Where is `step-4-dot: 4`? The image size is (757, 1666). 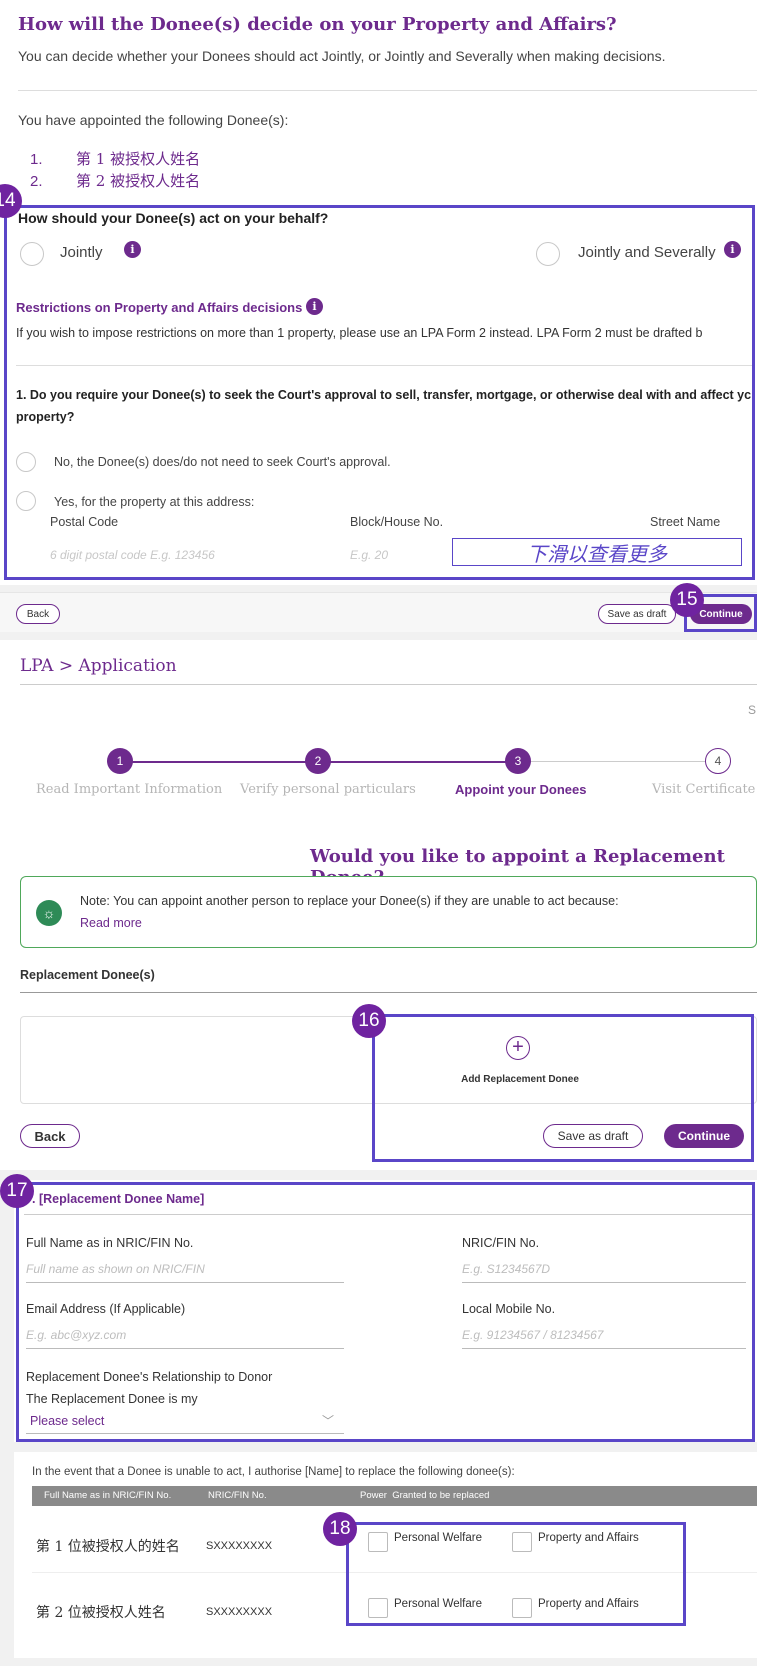
step-4-dot: 4 is located at coordinates (718, 761).